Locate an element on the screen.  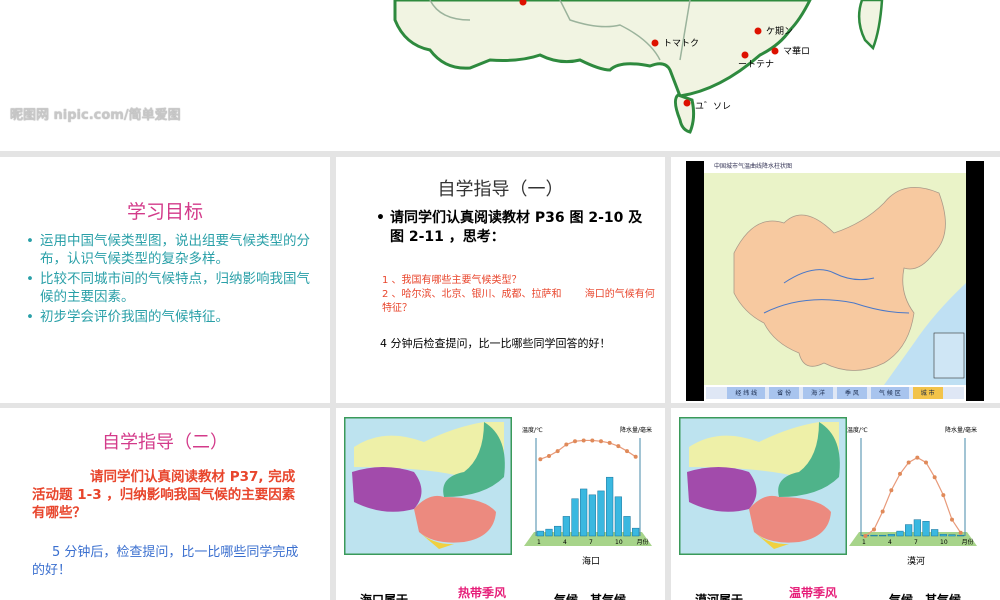
china-city-map is located at coordinates (835, 279).